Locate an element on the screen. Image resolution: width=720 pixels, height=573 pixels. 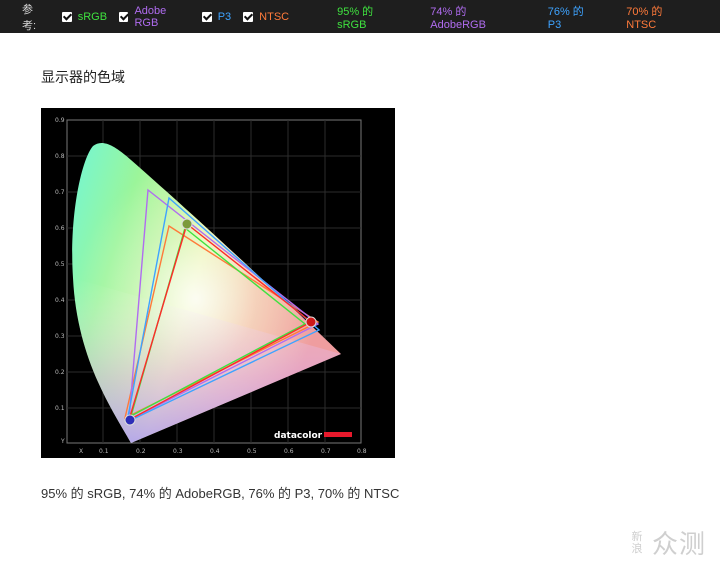
datacolor-logo: datacolor is located at coordinates (298, 436).